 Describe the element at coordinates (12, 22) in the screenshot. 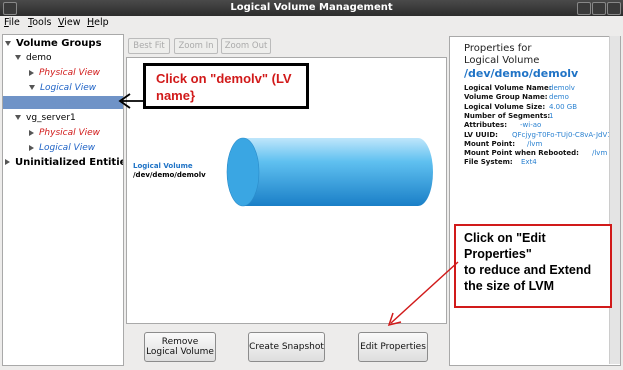

I see `menu-file: File` at that location.